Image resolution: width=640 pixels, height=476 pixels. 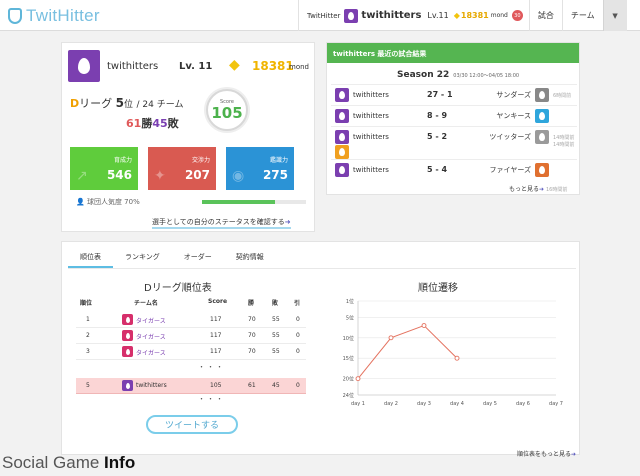 I want to click on row-wins: 61, so click(x=252, y=385).